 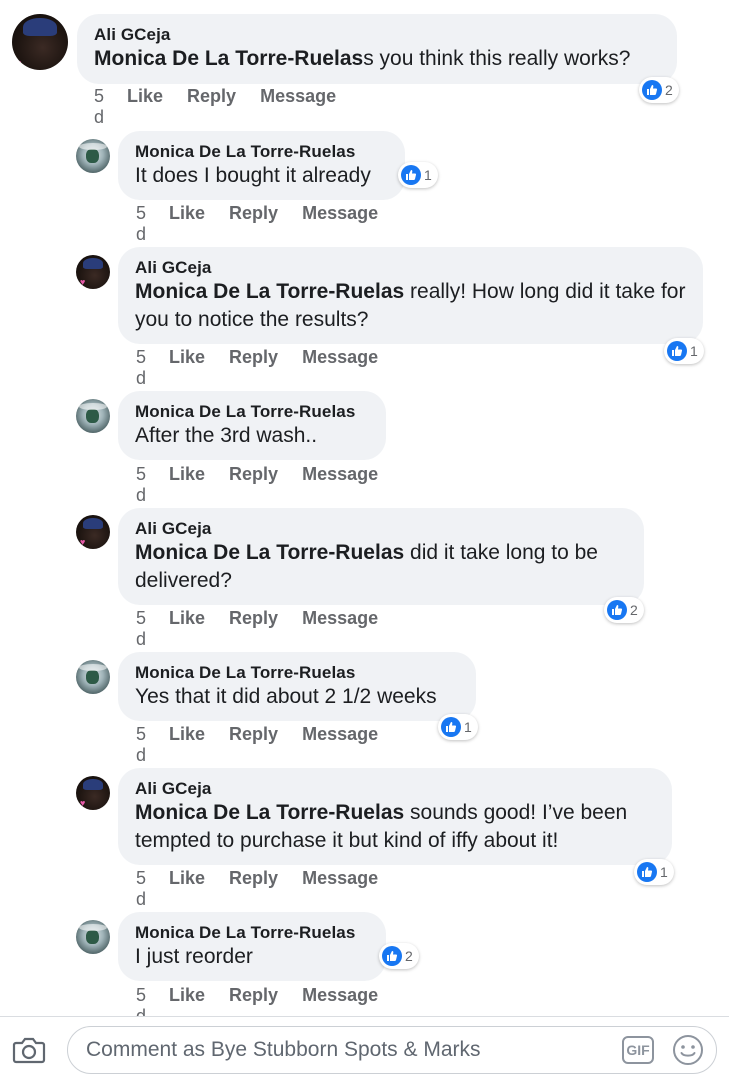 I want to click on comment-body: s you think this really works?, so click(x=497, y=58).